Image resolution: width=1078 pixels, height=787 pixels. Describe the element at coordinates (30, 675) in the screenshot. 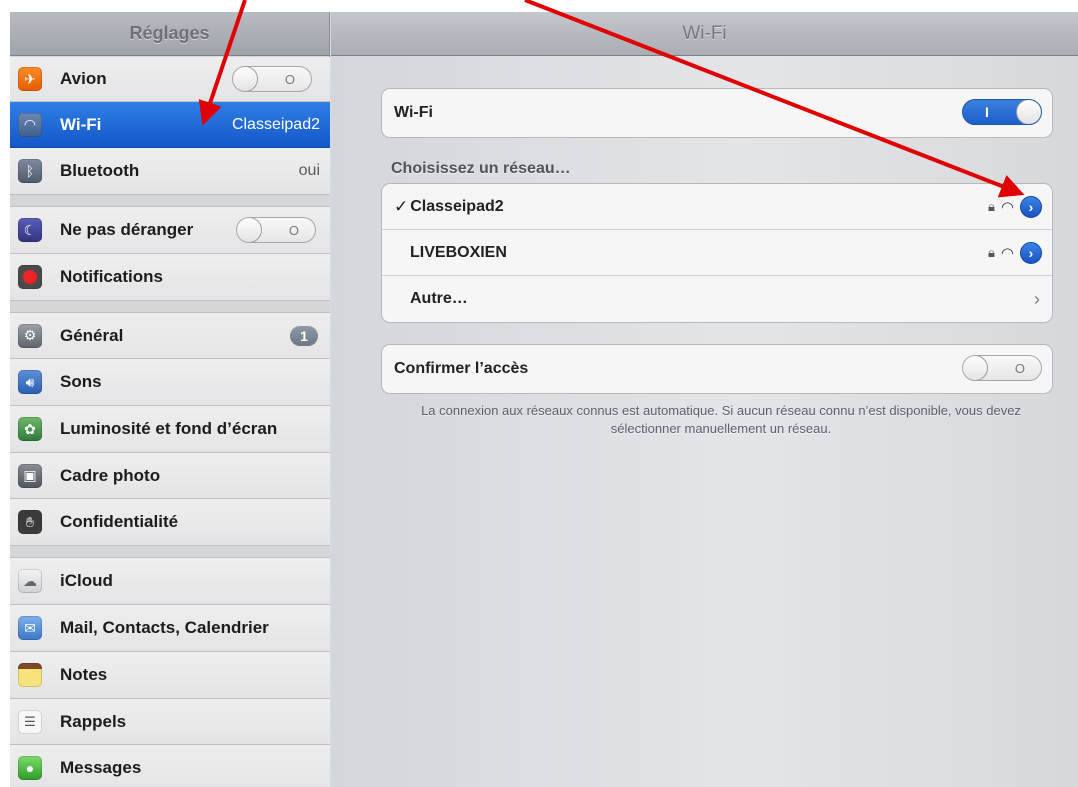

I see `notes-icon` at that location.